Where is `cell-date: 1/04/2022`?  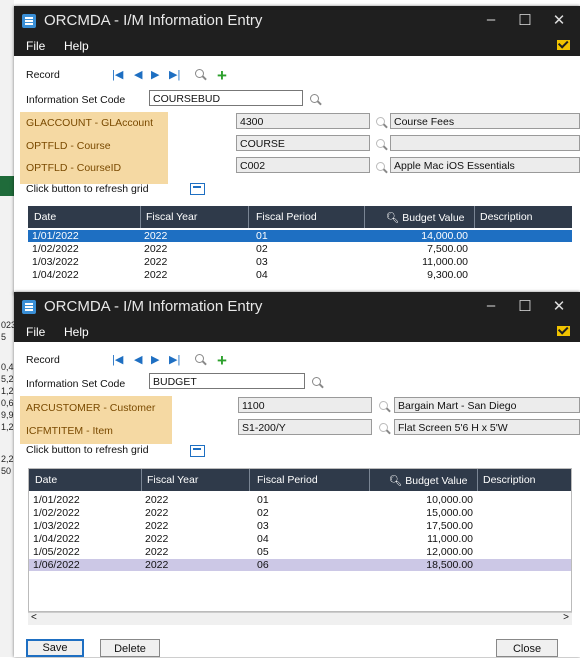
cell-date: 1/04/2022 is located at coordinates (56, 539).